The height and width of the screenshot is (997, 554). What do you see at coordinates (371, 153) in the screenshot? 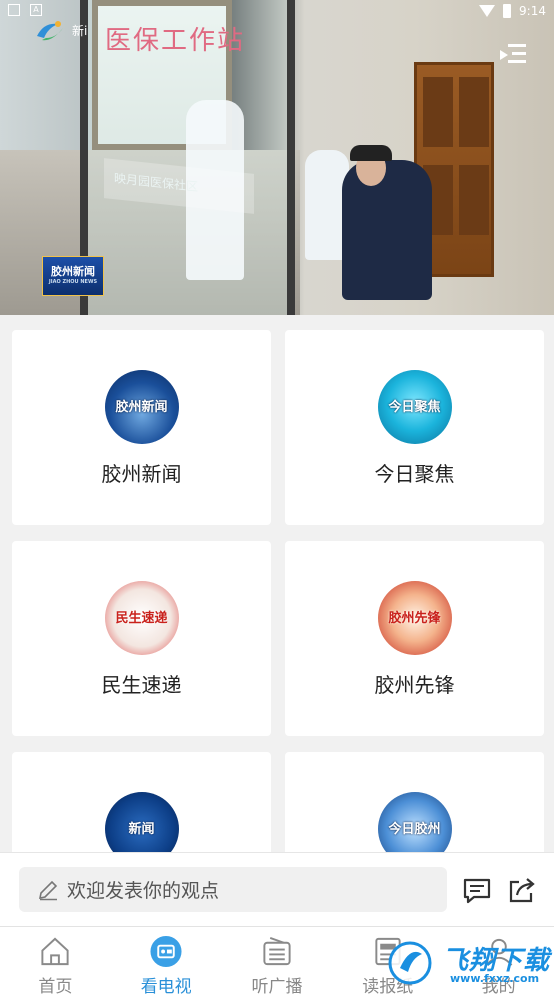
I see `video-scene-patient-cap` at bounding box center [371, 153].